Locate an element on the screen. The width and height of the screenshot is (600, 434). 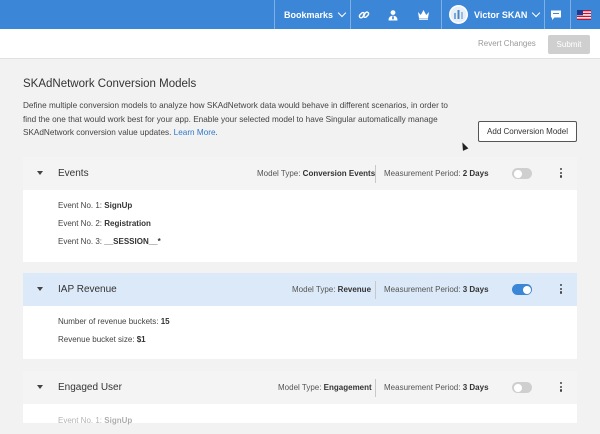
crown-icon is located at coordinates (423, 15).